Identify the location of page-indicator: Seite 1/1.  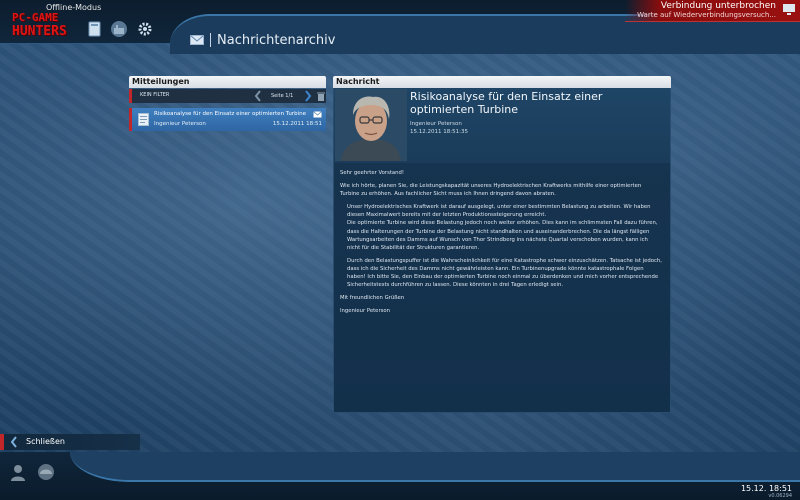
(282, 96).